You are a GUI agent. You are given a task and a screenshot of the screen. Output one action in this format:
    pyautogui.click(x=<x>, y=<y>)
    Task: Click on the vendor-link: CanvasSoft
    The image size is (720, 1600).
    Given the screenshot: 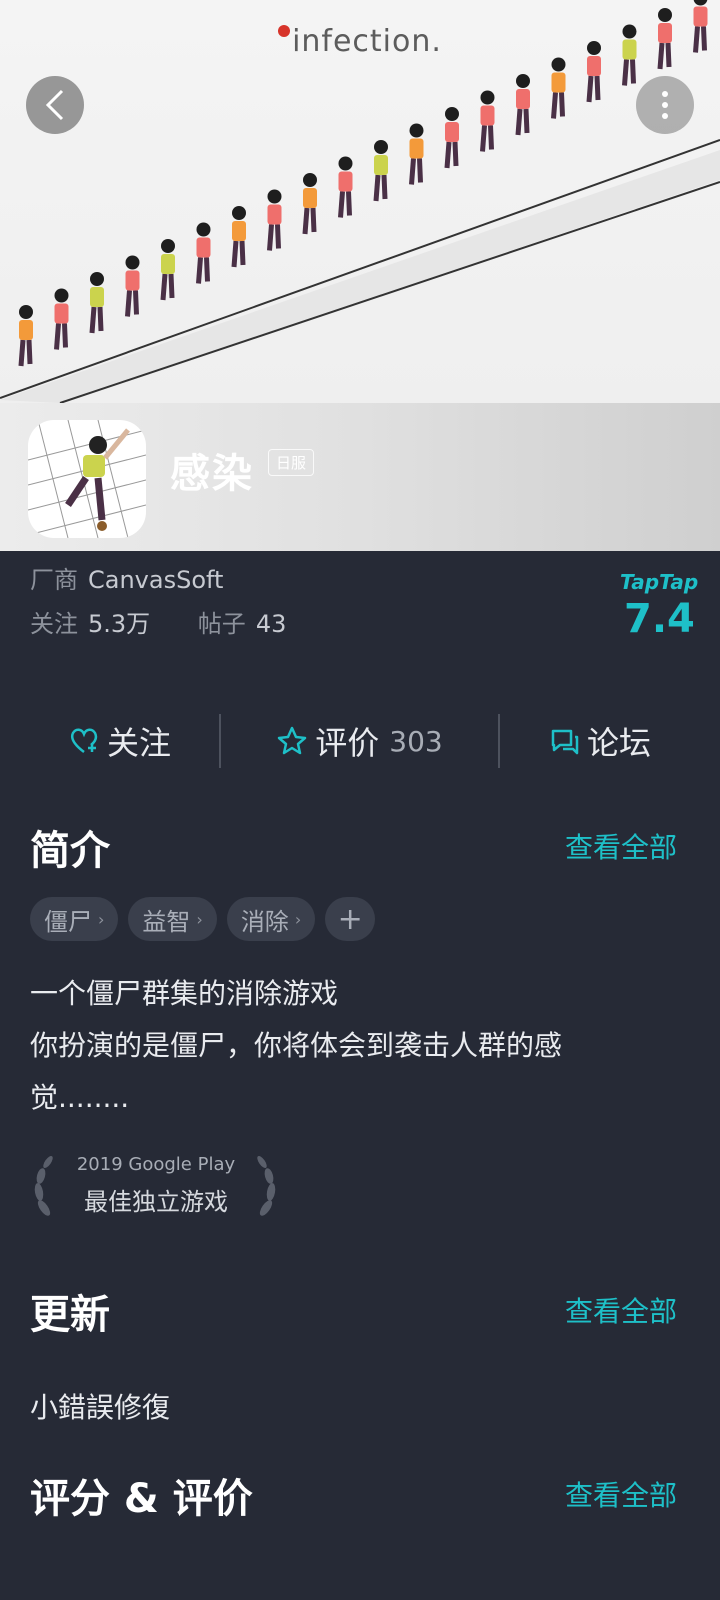 What is the action you would take?
    pyautogui.click(x=155, y=580)
    